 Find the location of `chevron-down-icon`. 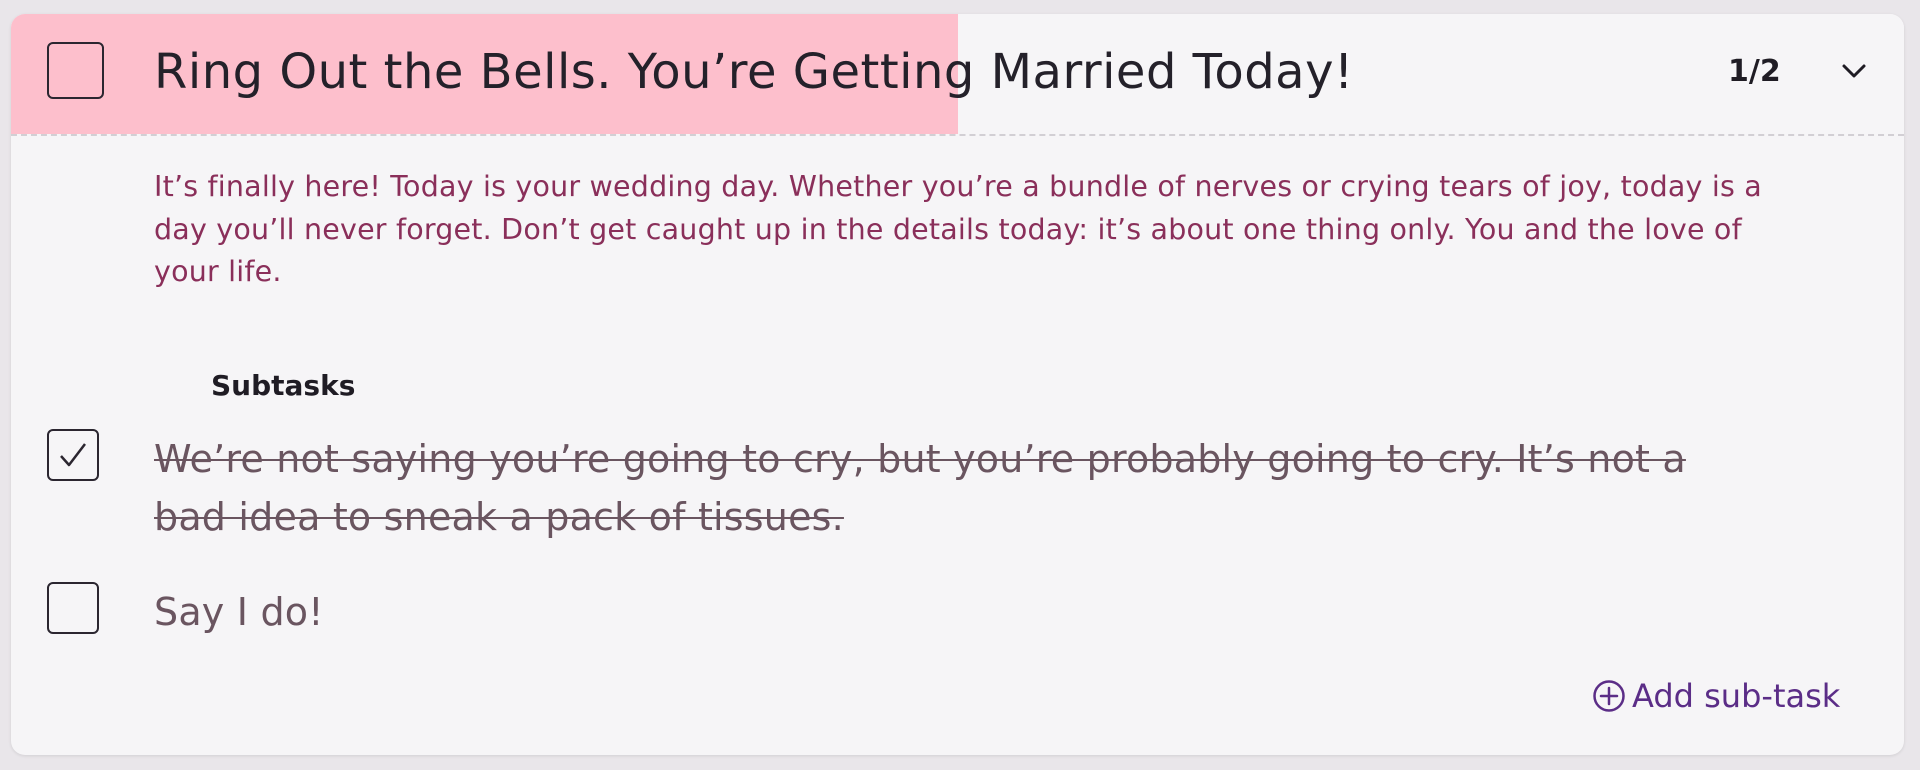

chevron-down-icon is located at coordinates (1854, 71).